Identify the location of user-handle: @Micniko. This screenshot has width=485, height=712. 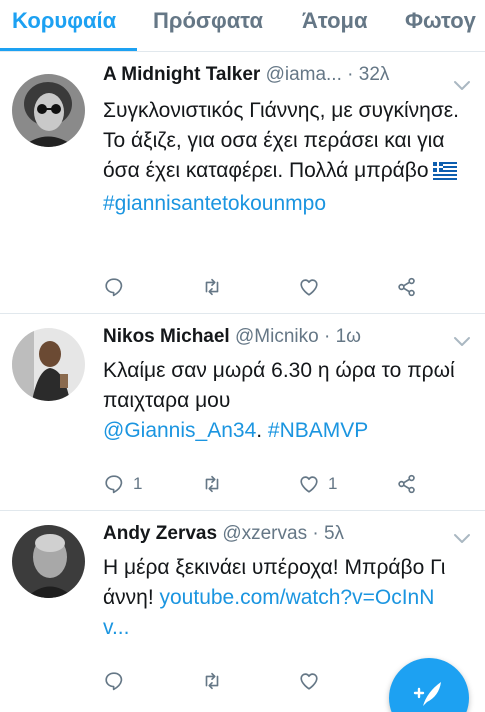
(277, 336).